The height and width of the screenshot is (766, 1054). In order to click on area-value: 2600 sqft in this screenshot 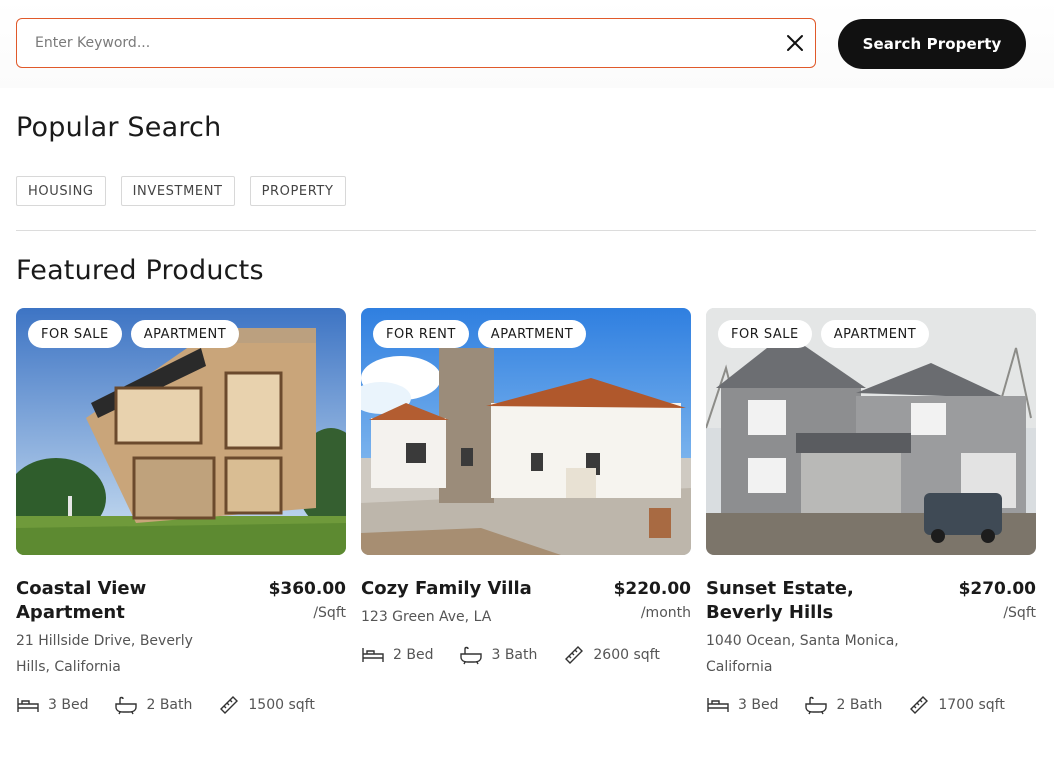, I will do `click(626, 655)`.